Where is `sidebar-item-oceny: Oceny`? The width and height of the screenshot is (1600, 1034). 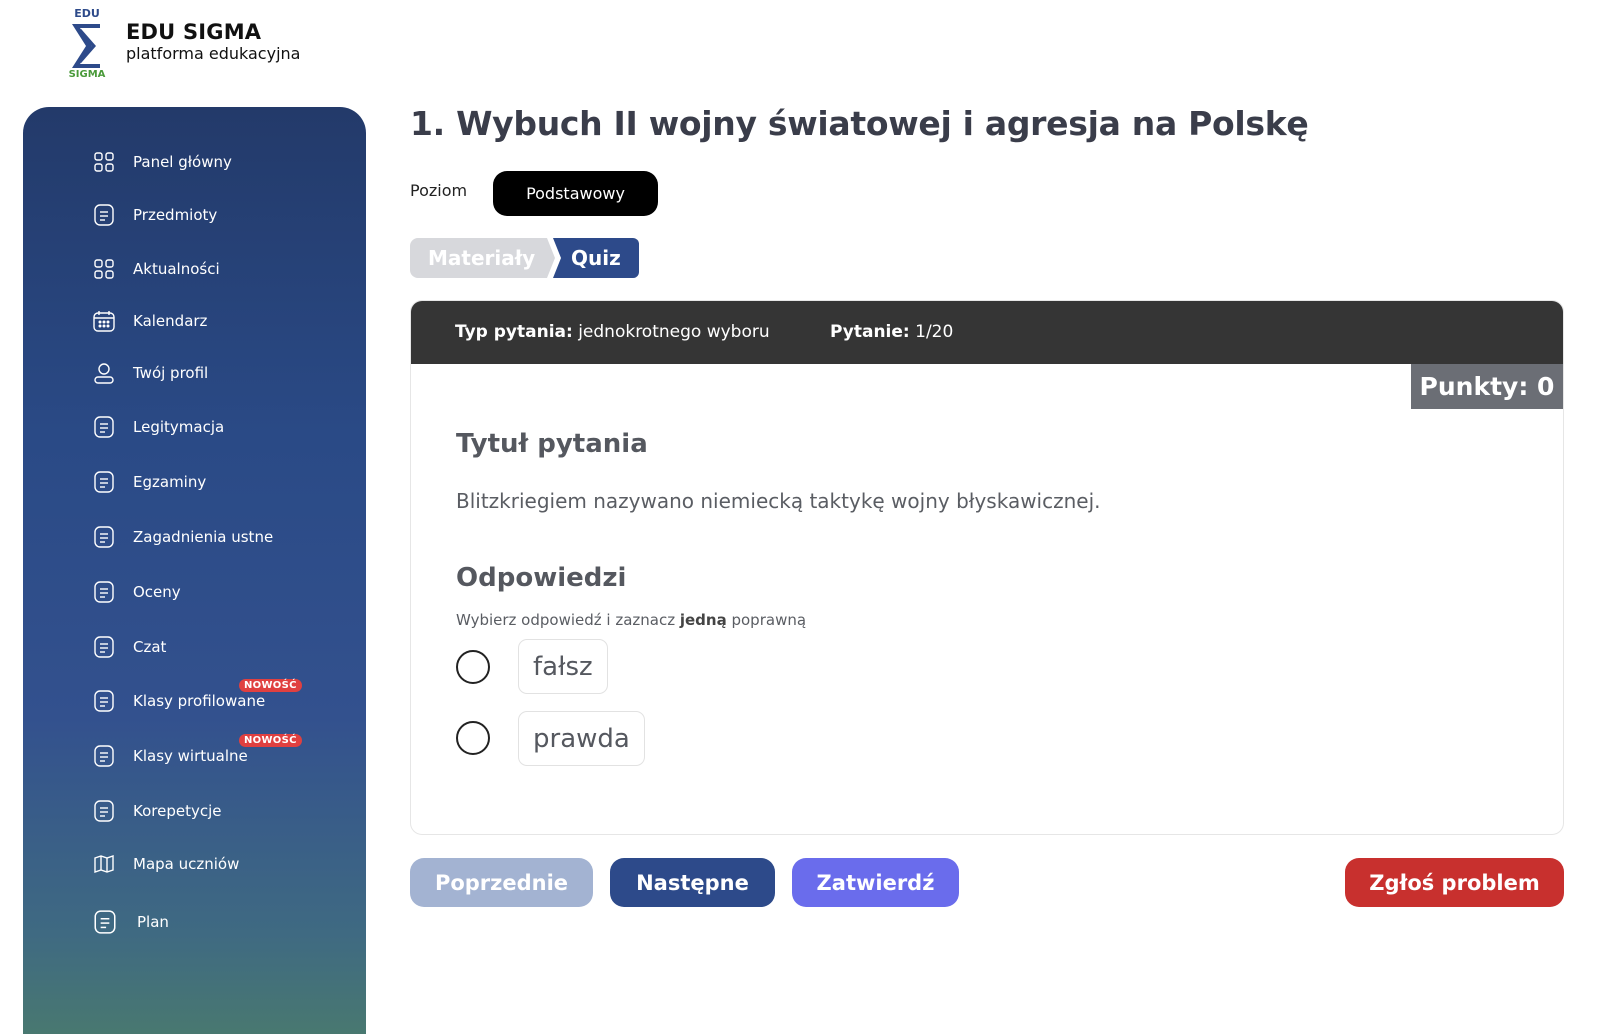 sidebar-item-oceny: Oceny is located at coordinates (136, 592).